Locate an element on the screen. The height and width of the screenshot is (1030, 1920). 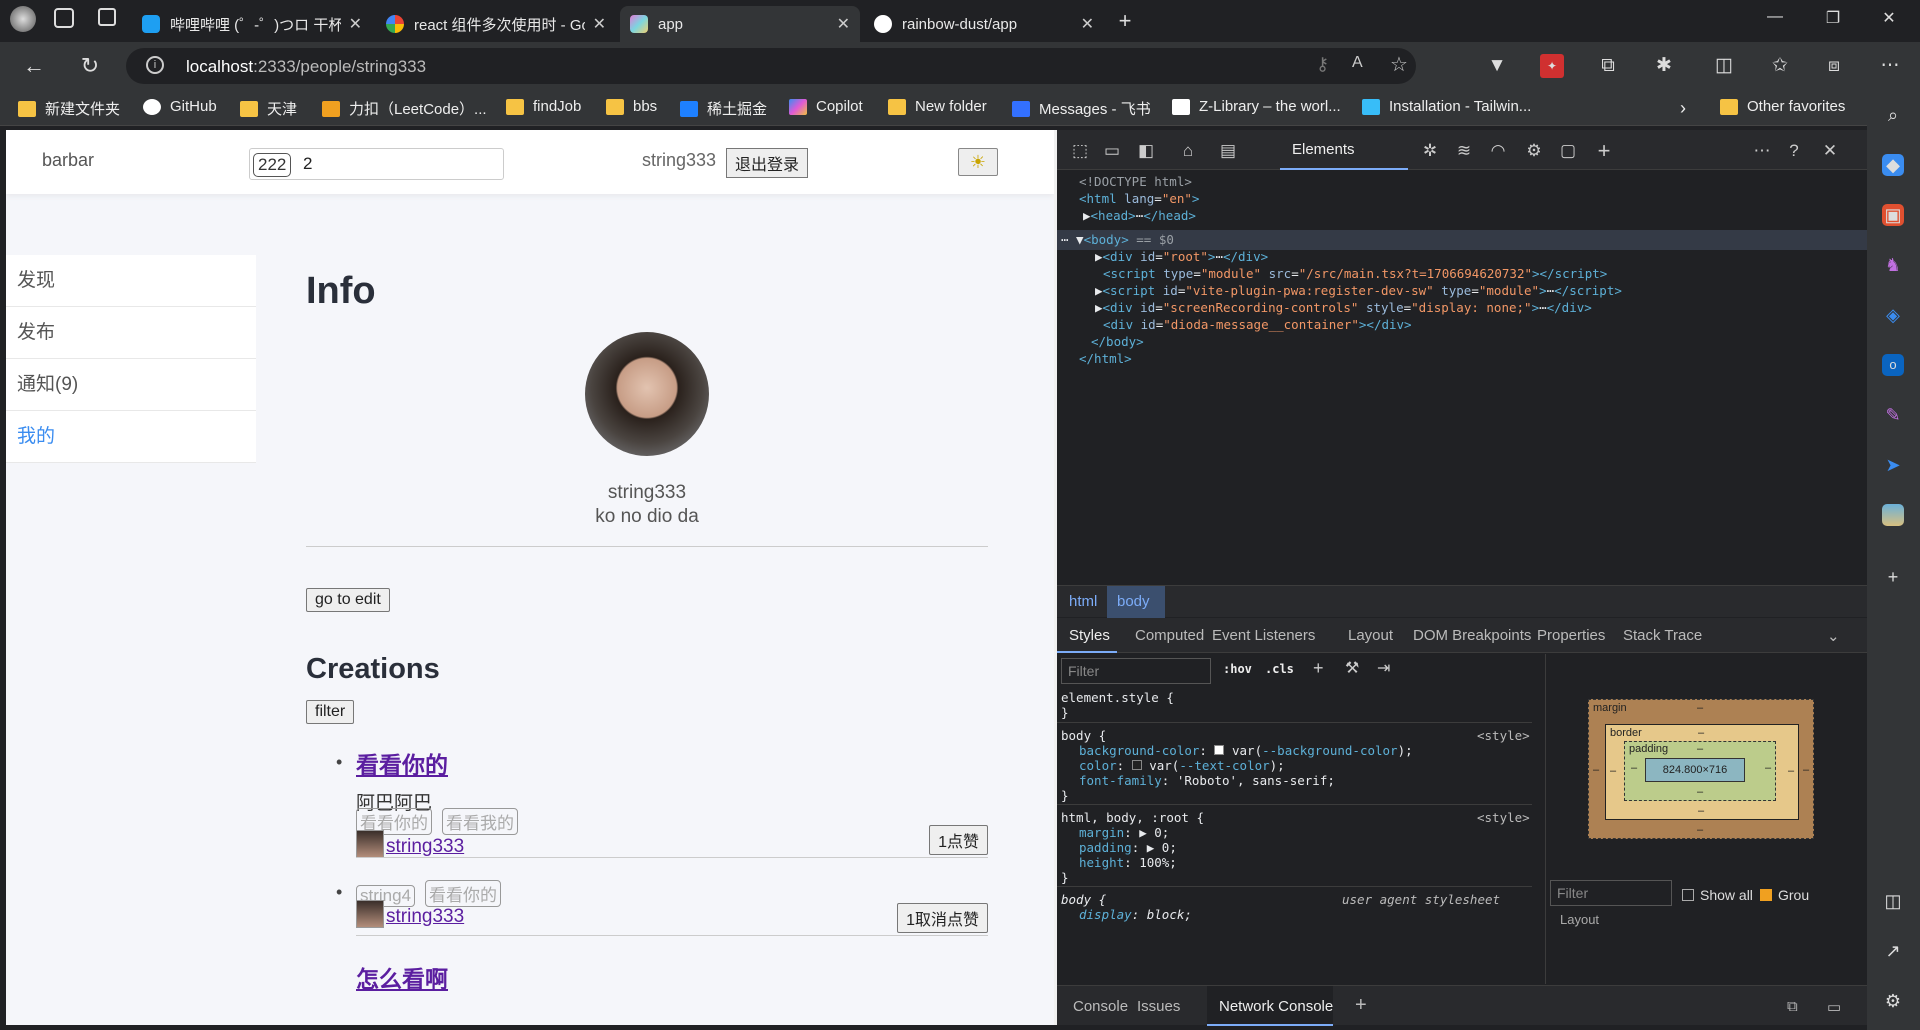
bookmark-copilot: Copilot is located at coordinates (826, 106).